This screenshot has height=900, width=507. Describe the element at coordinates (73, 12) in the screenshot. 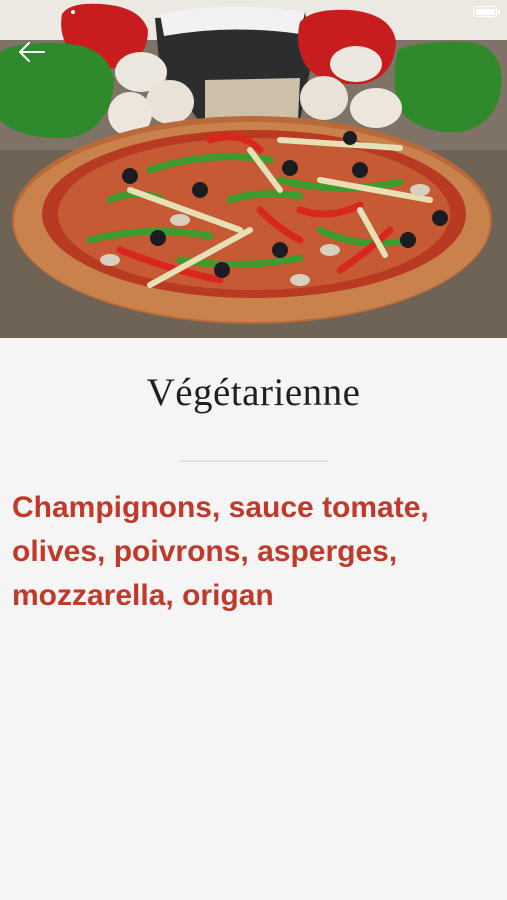

I see `status-dot` at that location.